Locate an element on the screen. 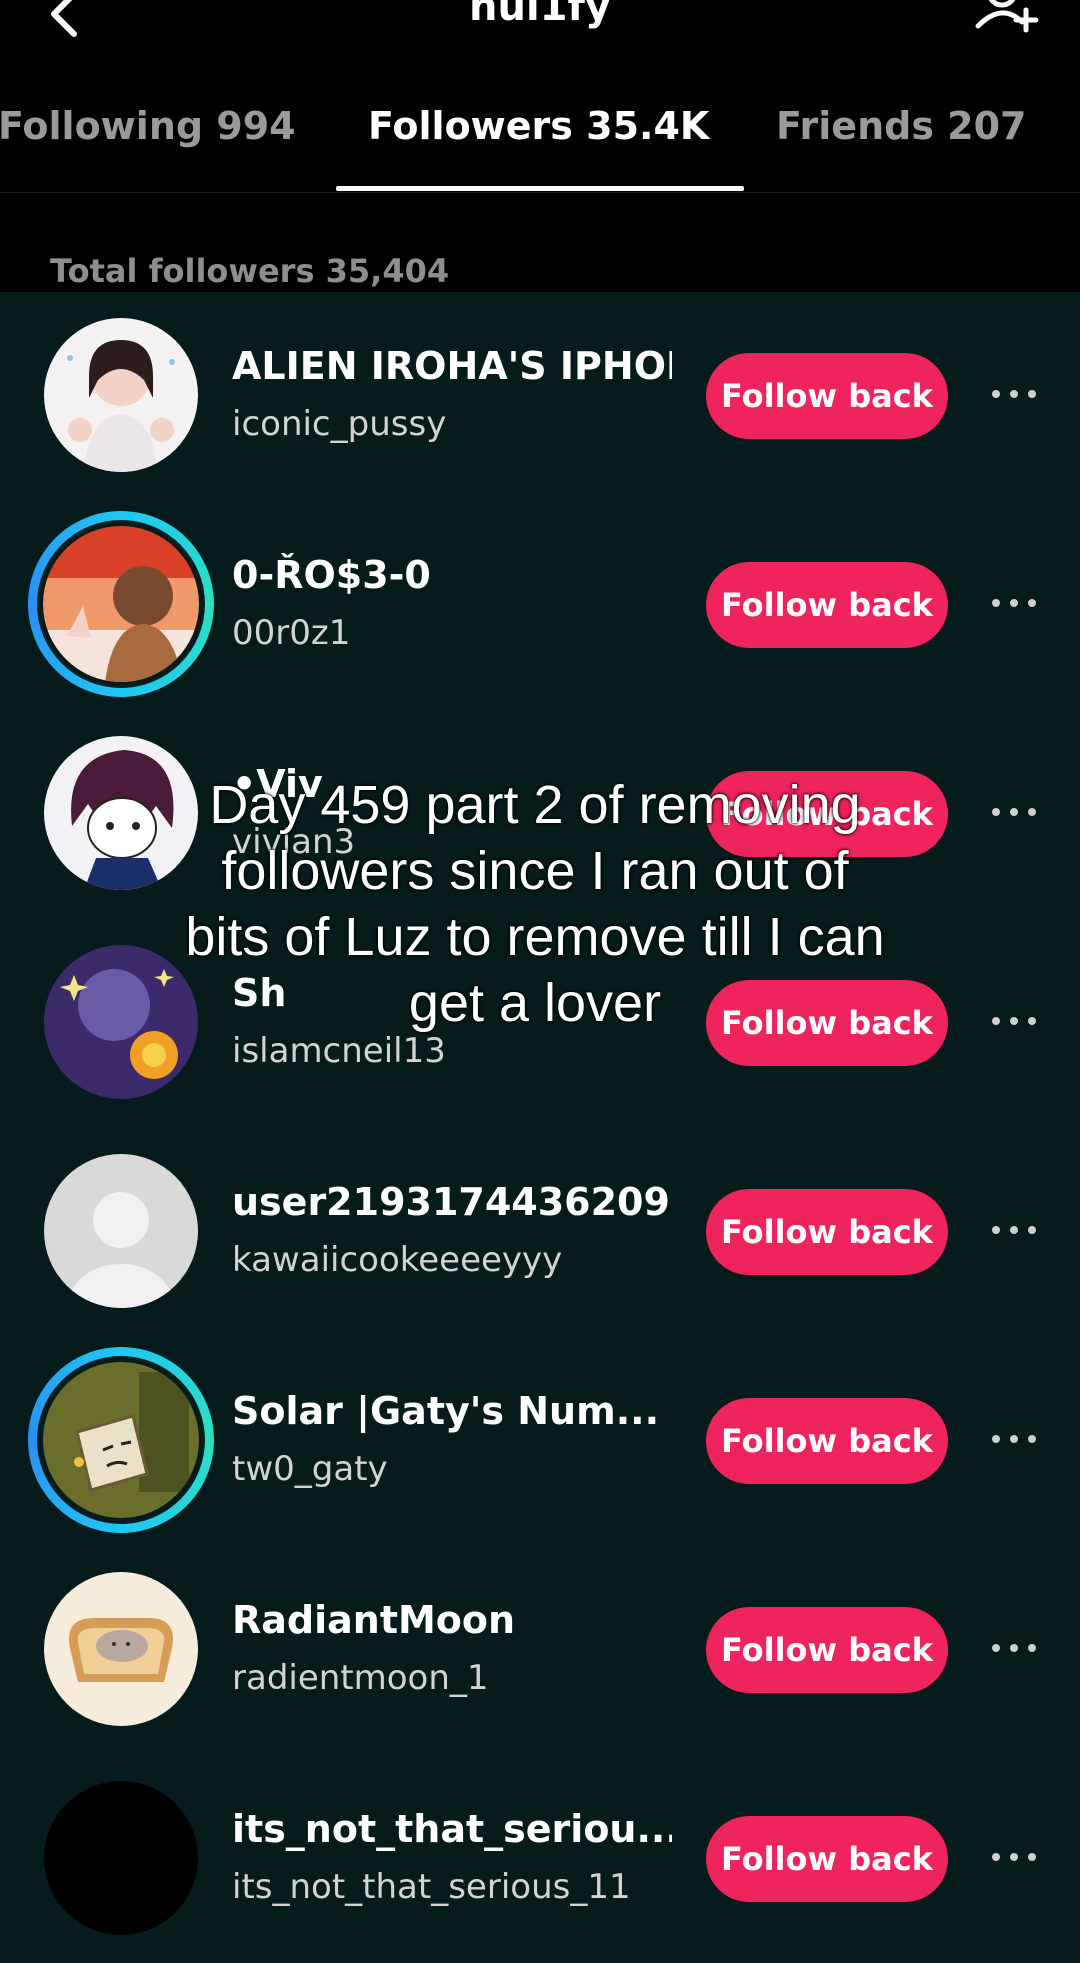 The width and height of the screenshot is (1080, 1963). tab-friends: Friends 207 is located at coordinates (901, 126).